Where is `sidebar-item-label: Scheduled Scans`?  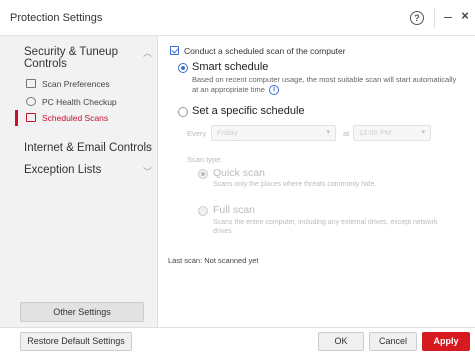 sidebar-item-label: Scheduled Scans is located at coordinates (75, 118).